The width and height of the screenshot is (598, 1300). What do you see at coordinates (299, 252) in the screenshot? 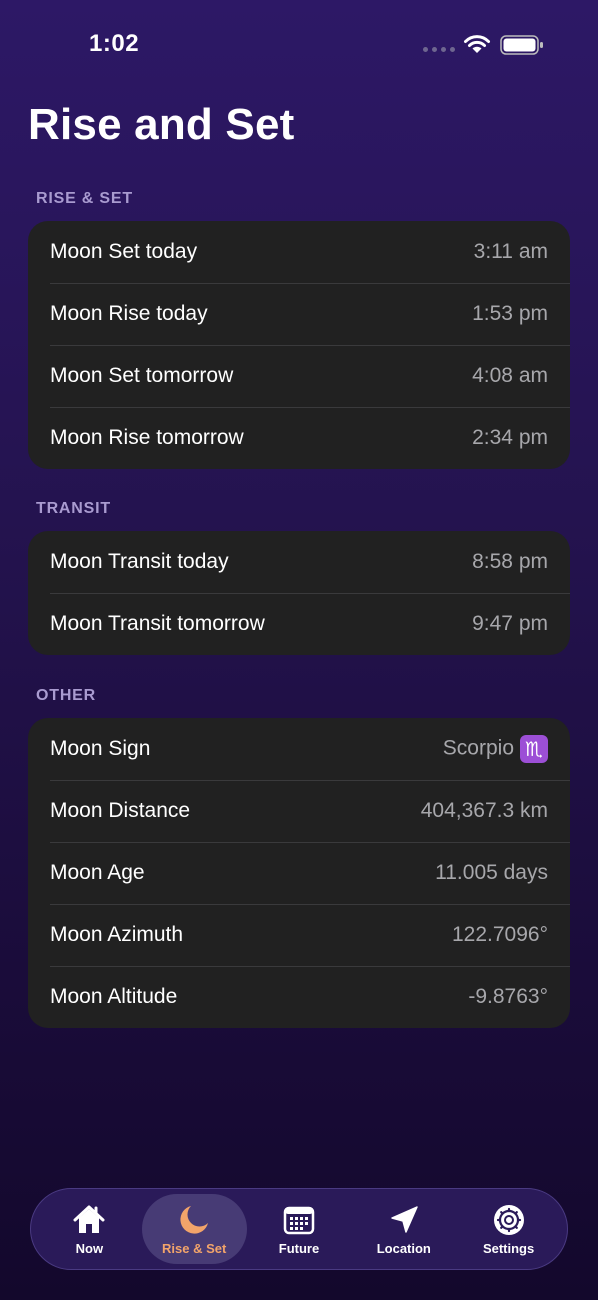
I see `list-item: Moon Set today 3:11 am` at bounding box center [299, 252].